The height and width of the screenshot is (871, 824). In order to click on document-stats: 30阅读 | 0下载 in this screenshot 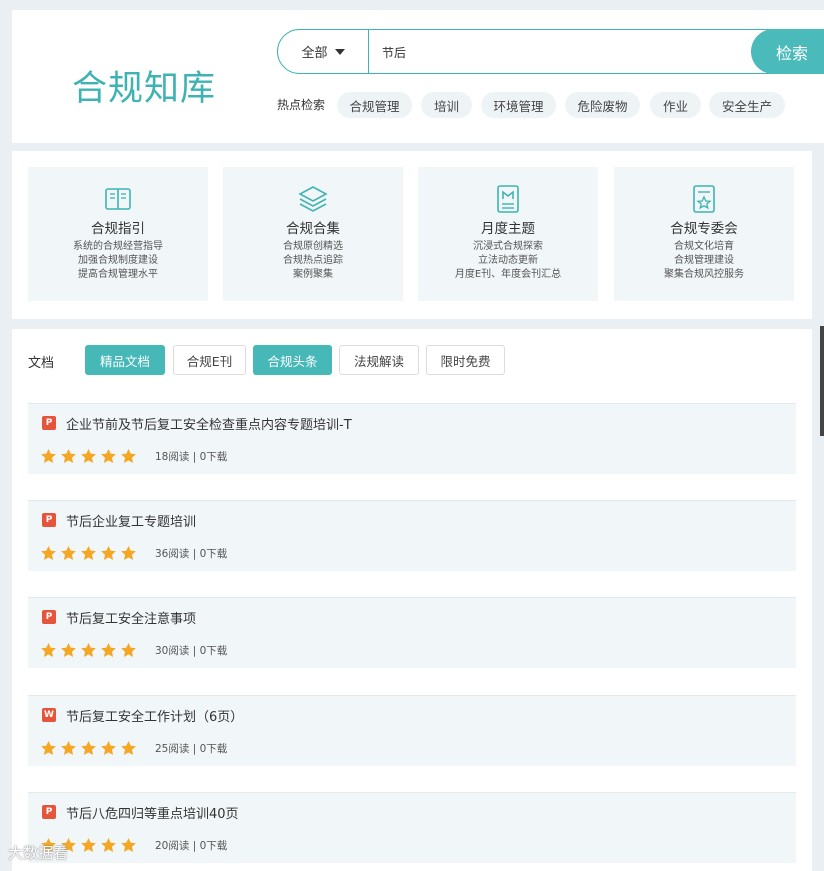, I will do `click(191, 651)`.